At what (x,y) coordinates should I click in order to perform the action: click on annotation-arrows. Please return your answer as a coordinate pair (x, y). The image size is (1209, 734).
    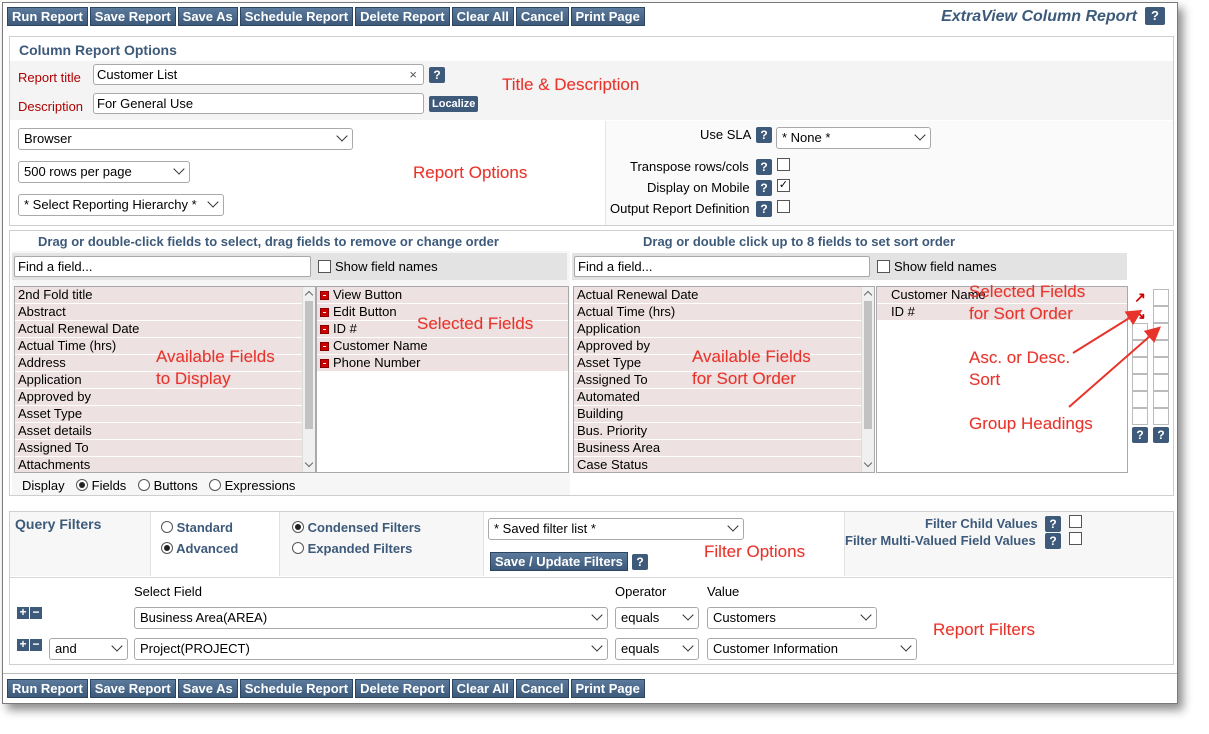
    Looking at the image, I should click on (1115, 358).